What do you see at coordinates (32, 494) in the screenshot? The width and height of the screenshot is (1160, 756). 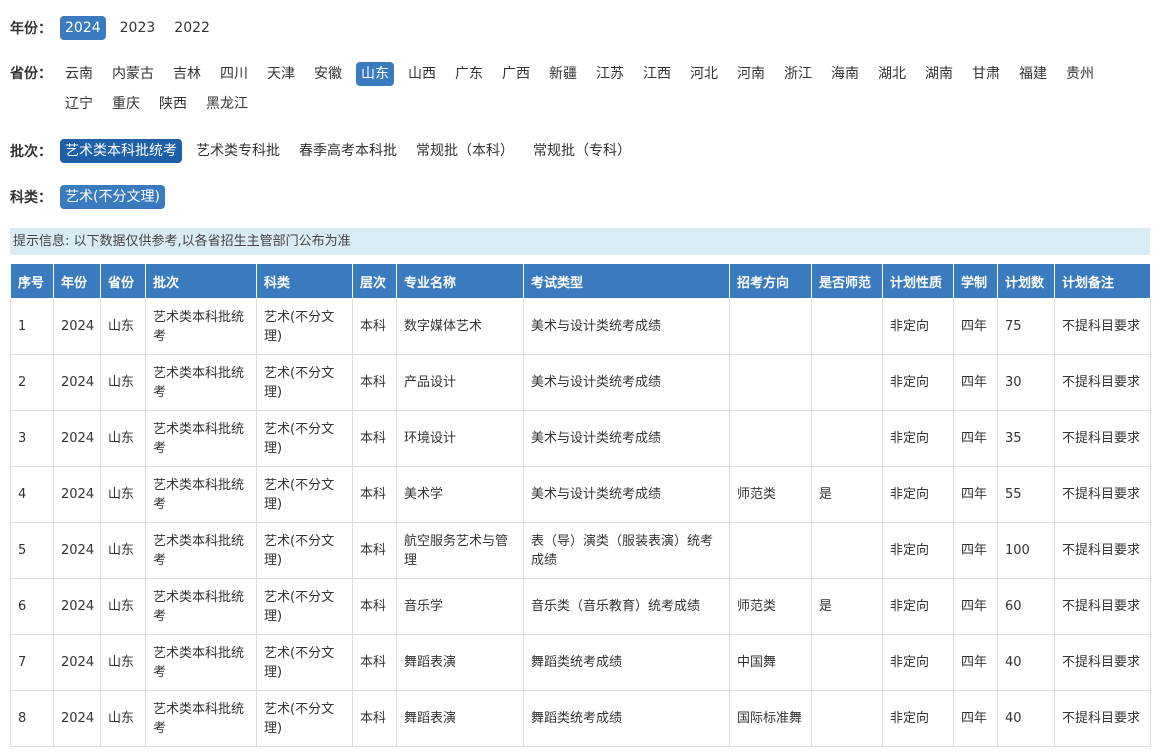 I see `table-cell: 4` at bounding box center [32, 494].